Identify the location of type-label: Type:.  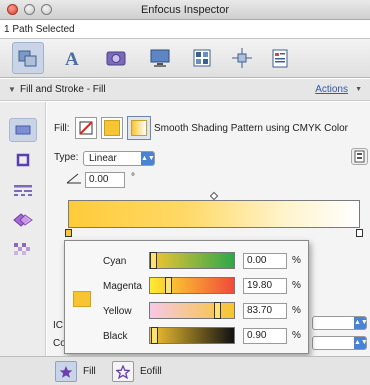
(66, 157).